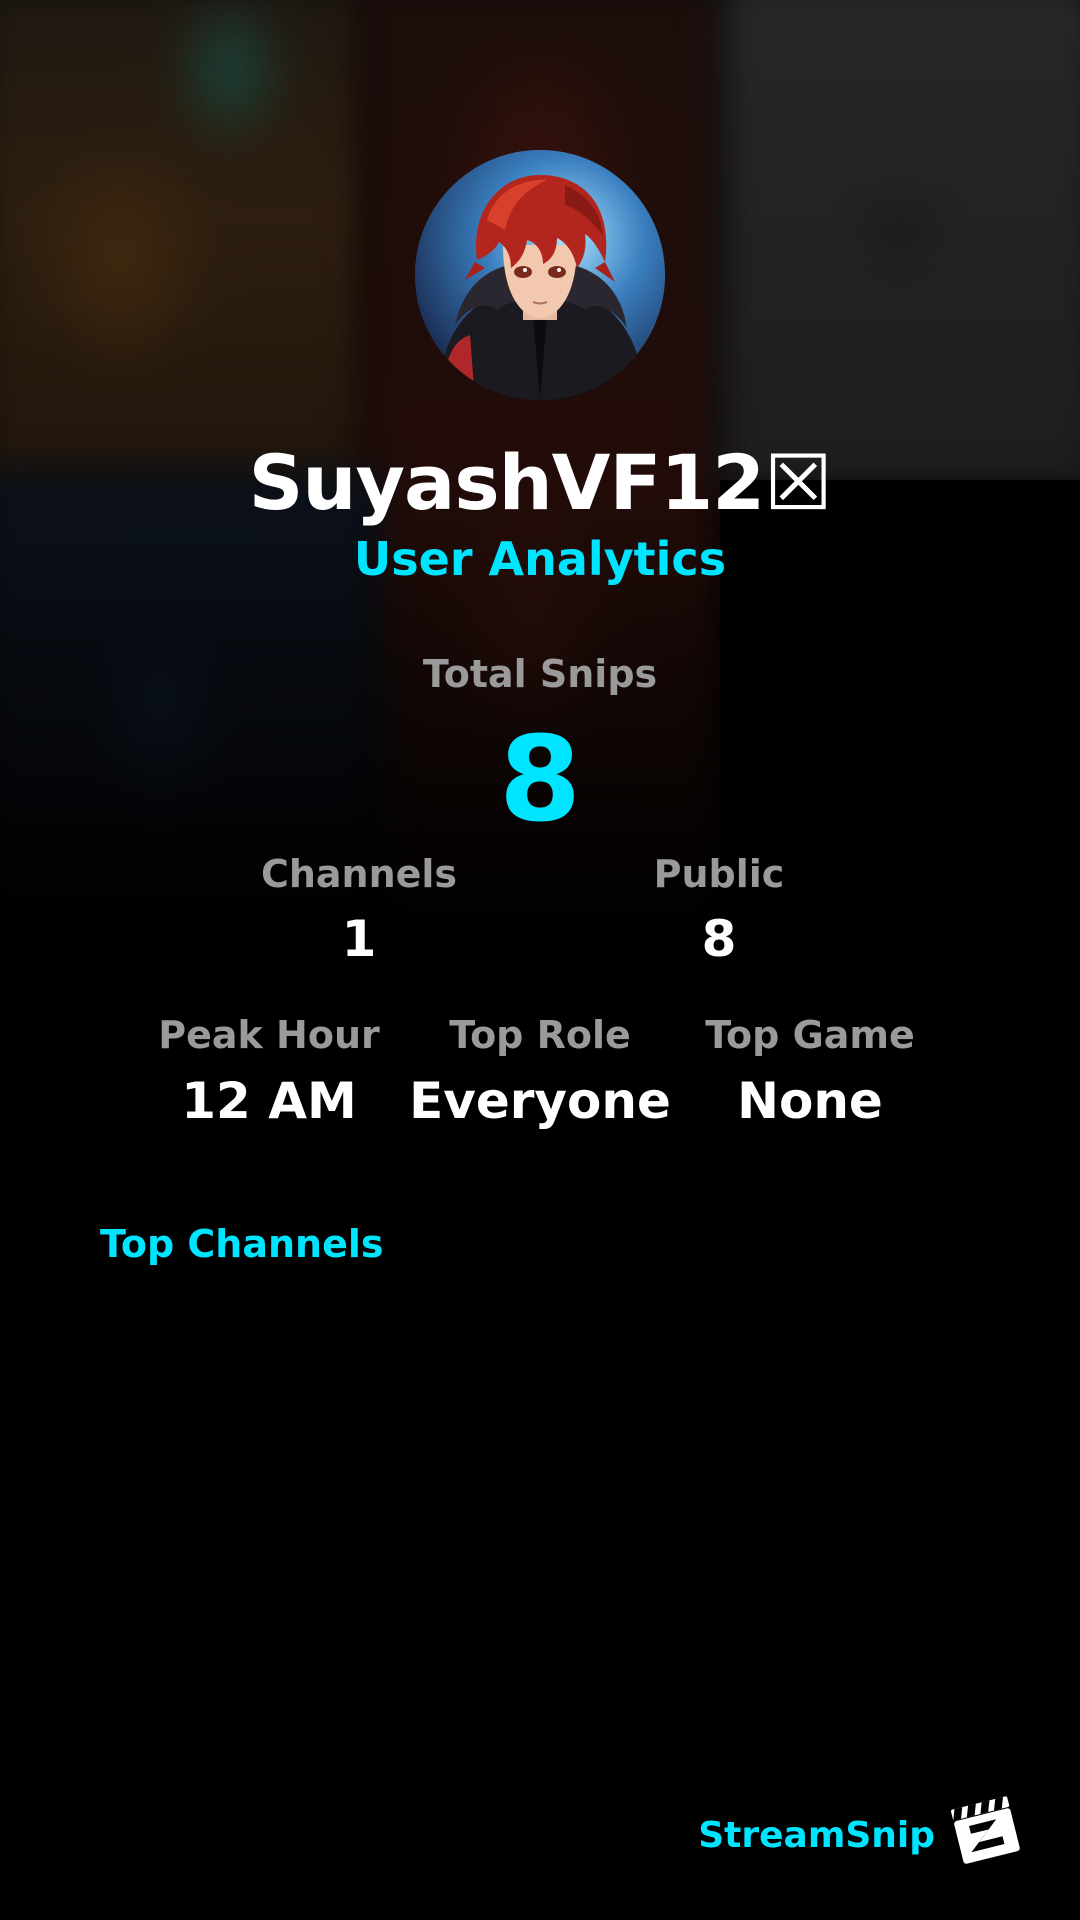 The height and width of the screenshot is (1920, 1080). Describe the element at coordinates (359, 939) in the screenshot. I see `channels-value: 1` at that location.